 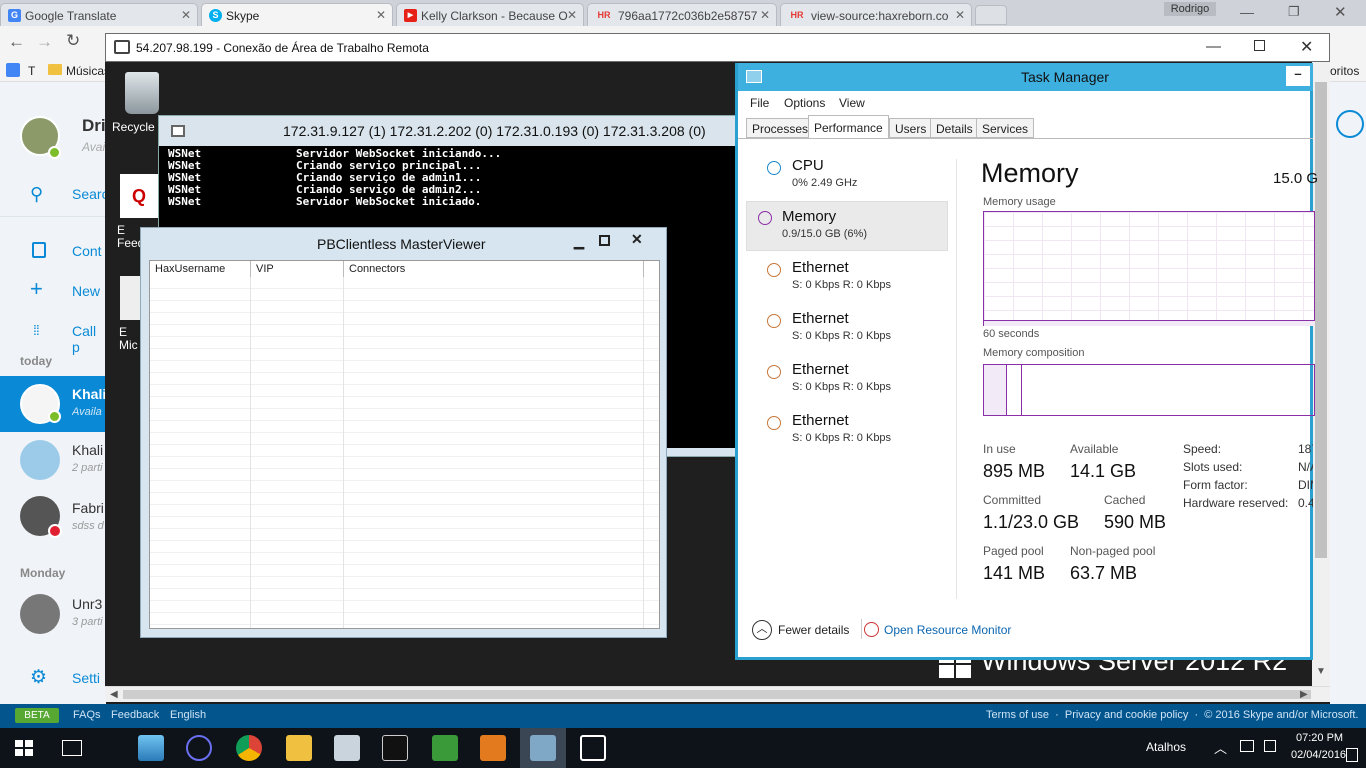 What do you see at coordinates (89, 339) in the screenshot?
I see `call-phones-label: Call p` at bounding box center [89, 339].